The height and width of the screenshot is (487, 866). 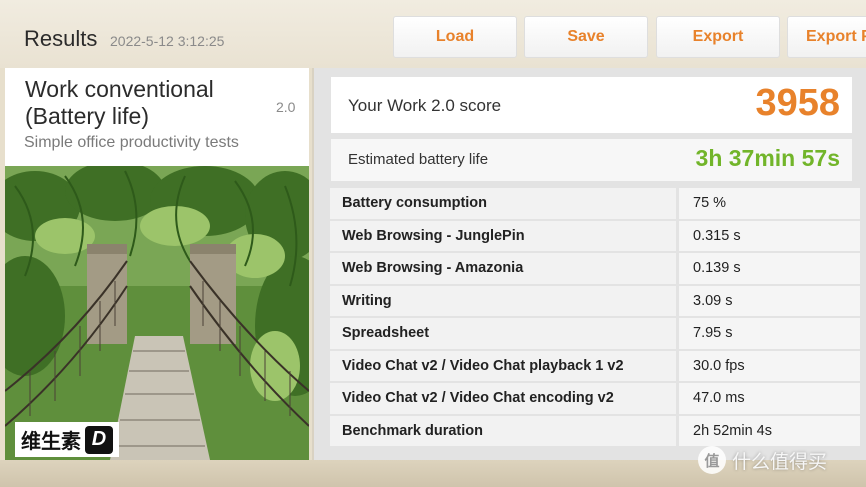 I want to click on metric-name: Writing, so click(x=504, y=301).